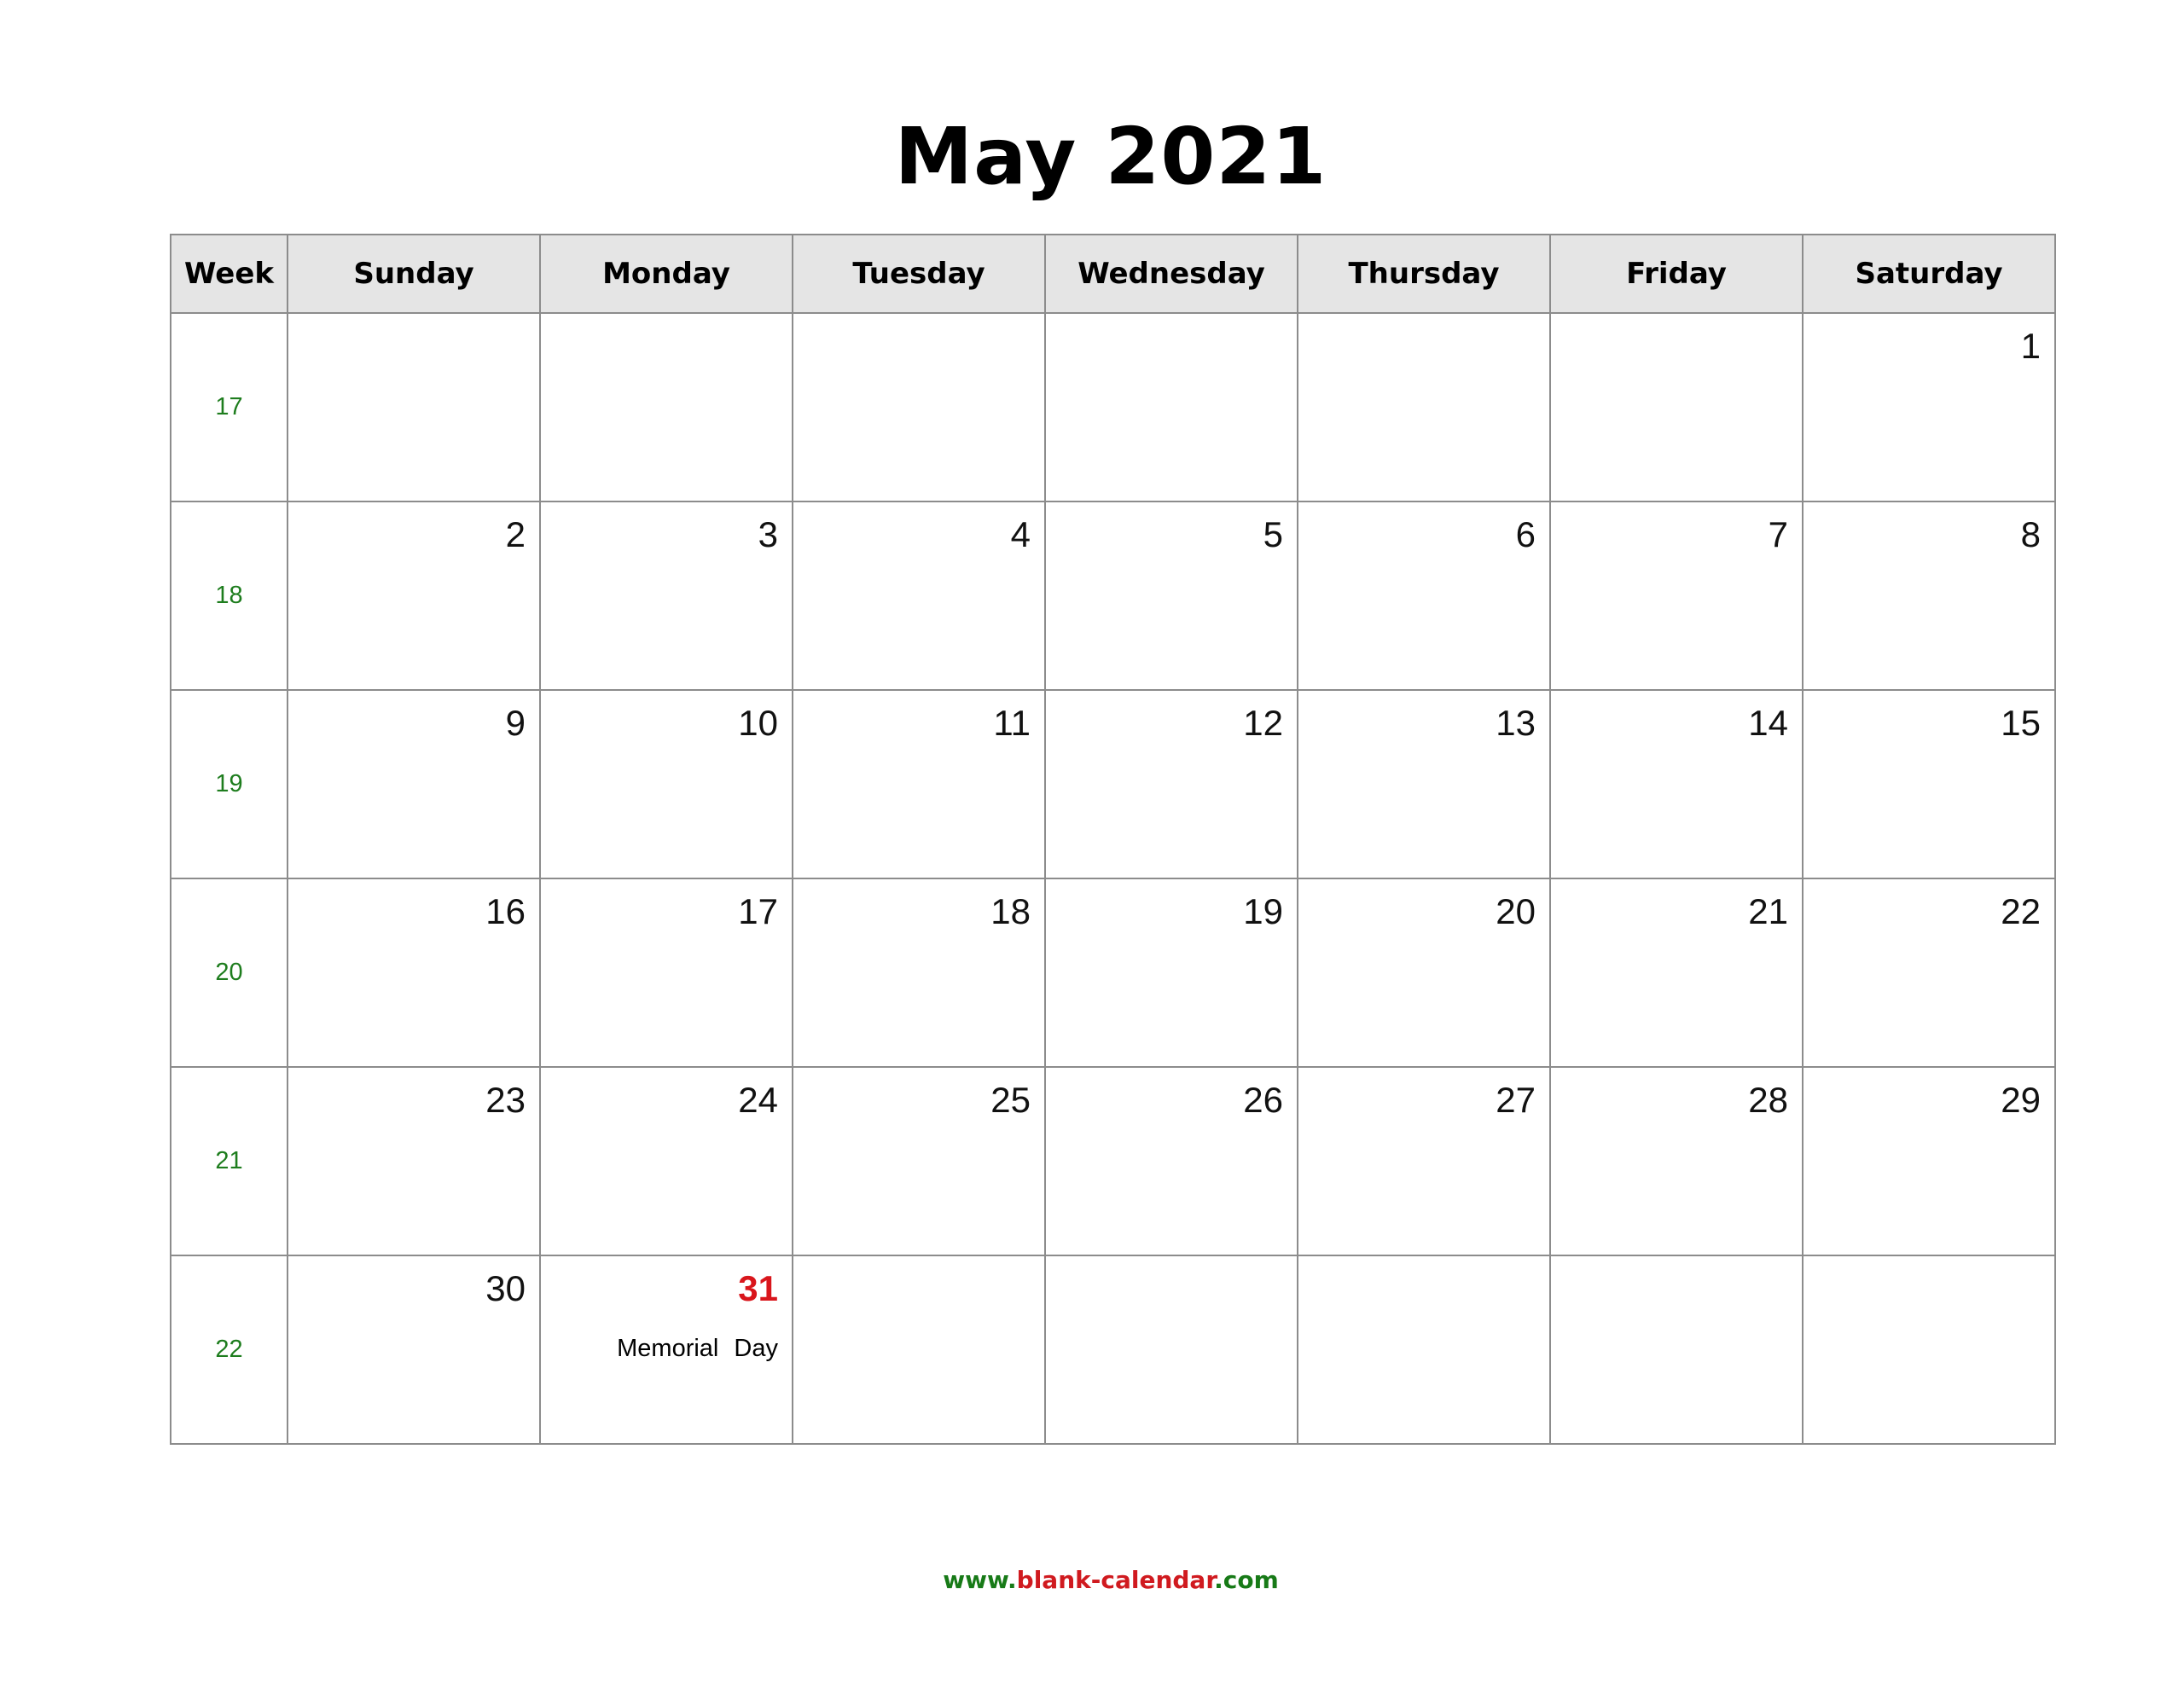  What do you see at coordinates (414, 596) in the screenshot?
I see `day-cell-sunday: 2` at bounding box center [414, 596].